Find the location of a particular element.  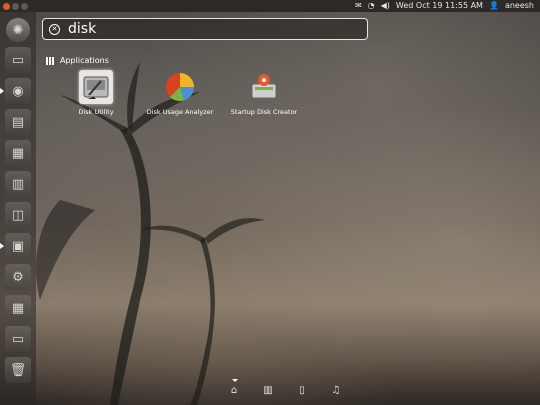

music-lens-icon: ♫ is located at coordinates (336, 390).